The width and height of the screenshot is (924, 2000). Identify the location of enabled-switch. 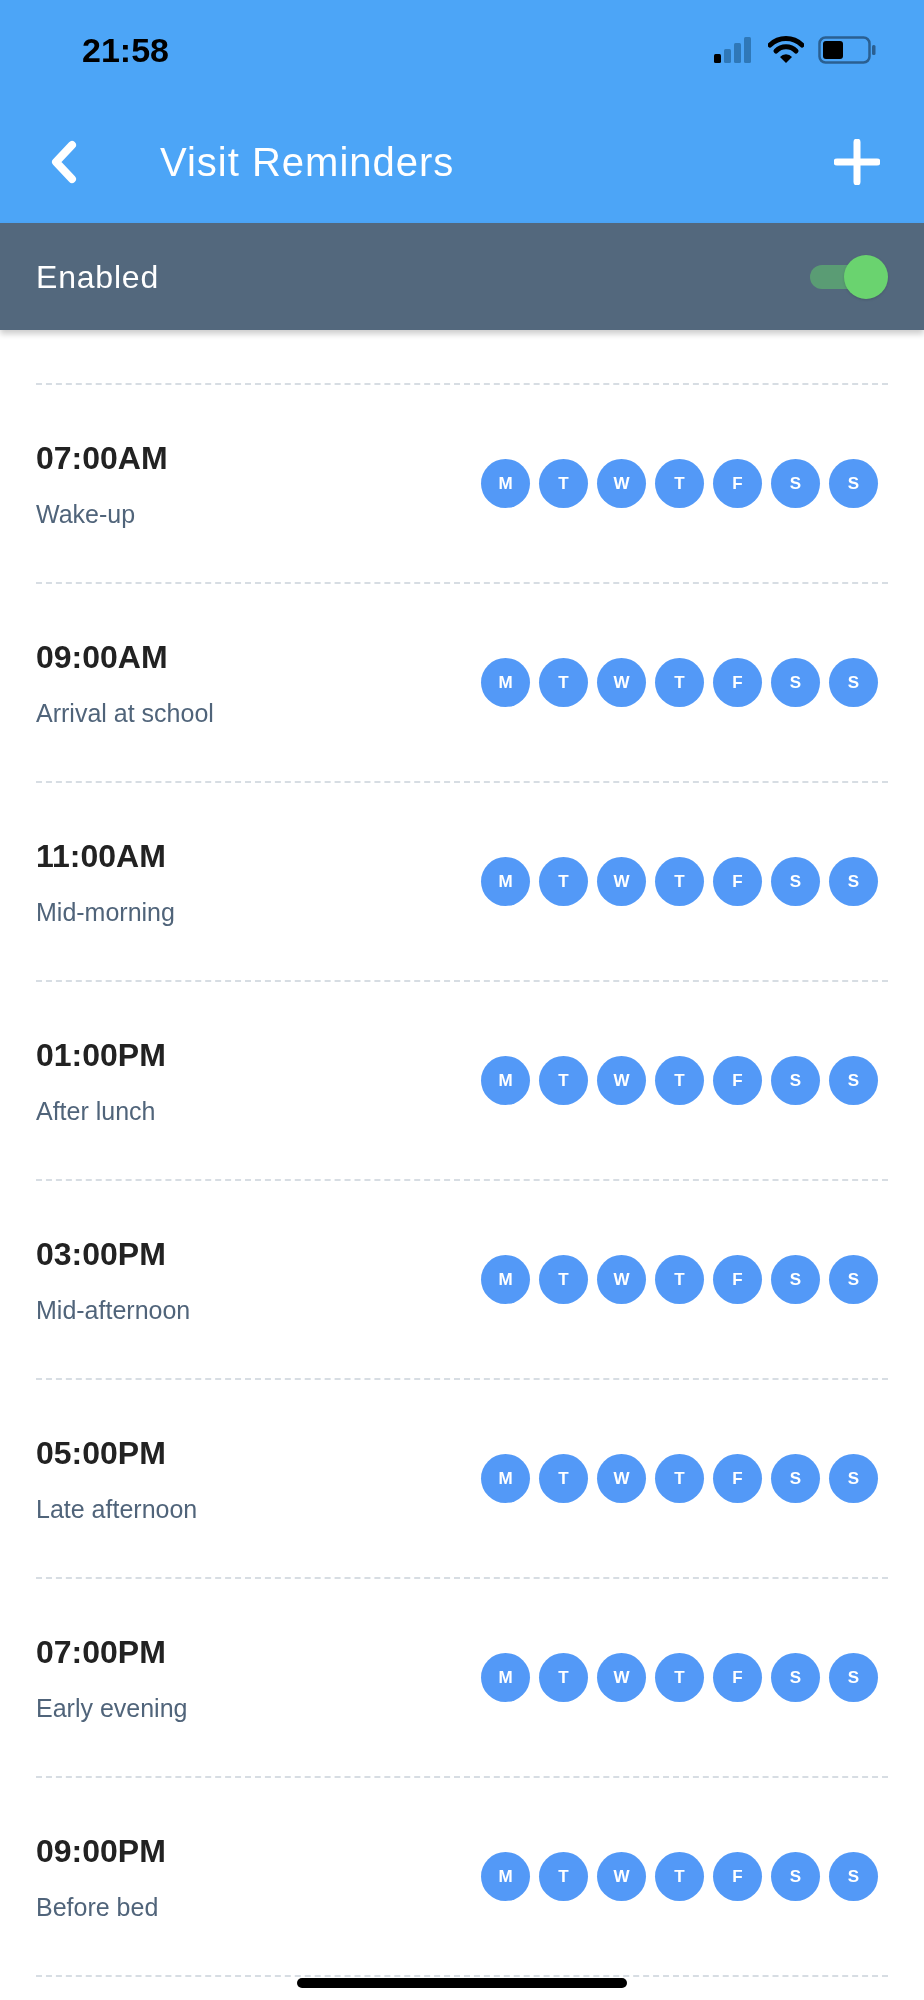
(848, 276).